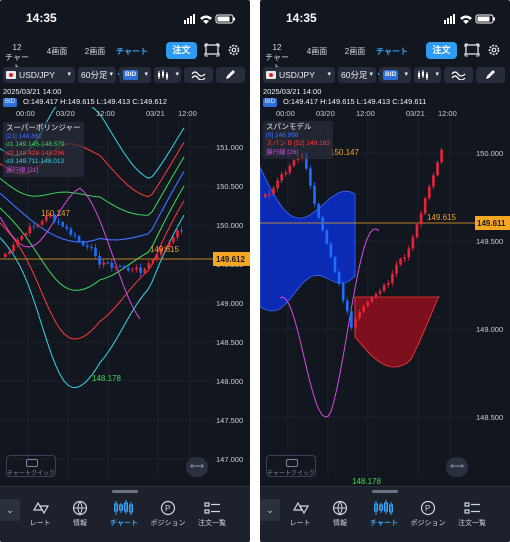 This screenshot has height=542, width=510. I want to click on status-time: 14:35, so click(301, 18).